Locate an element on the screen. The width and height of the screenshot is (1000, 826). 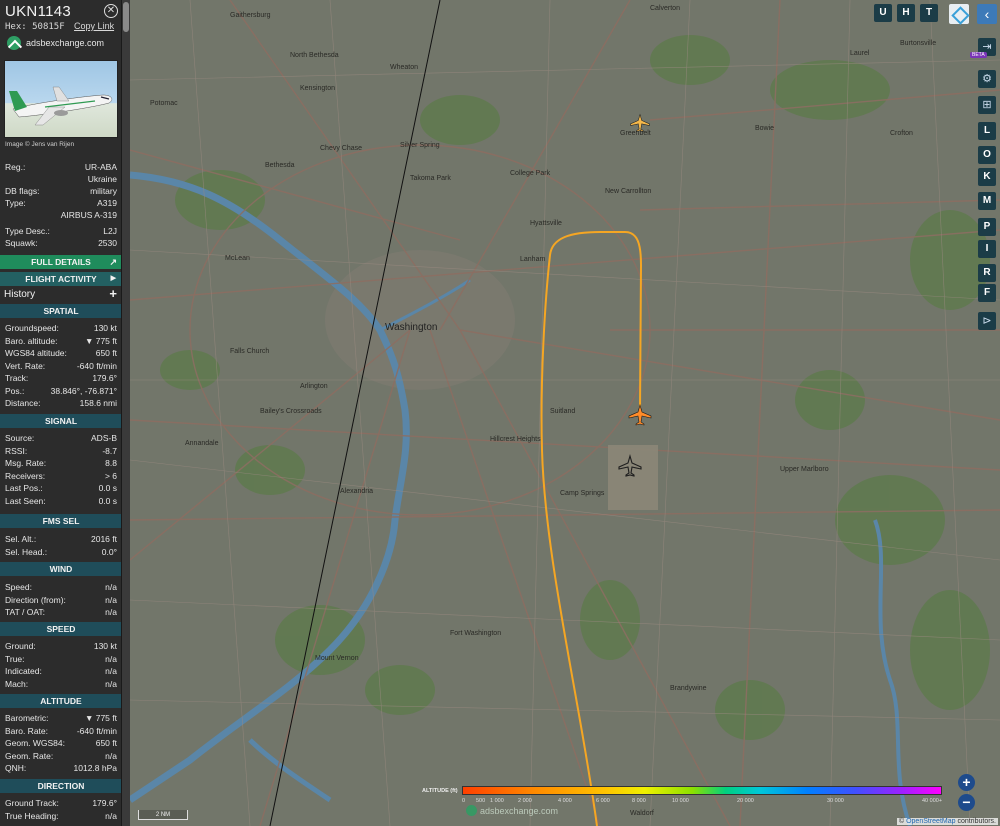
map-label: Annandale is located at coordinates (202, 443).